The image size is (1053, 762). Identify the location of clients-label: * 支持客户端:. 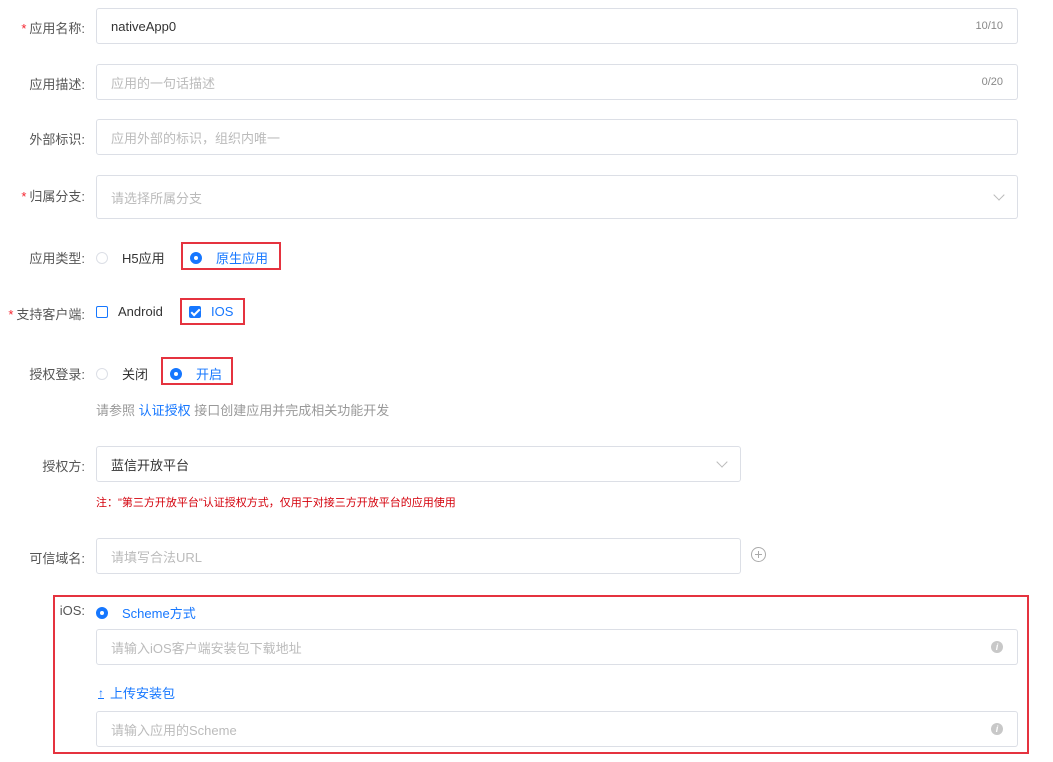
(46, 314).